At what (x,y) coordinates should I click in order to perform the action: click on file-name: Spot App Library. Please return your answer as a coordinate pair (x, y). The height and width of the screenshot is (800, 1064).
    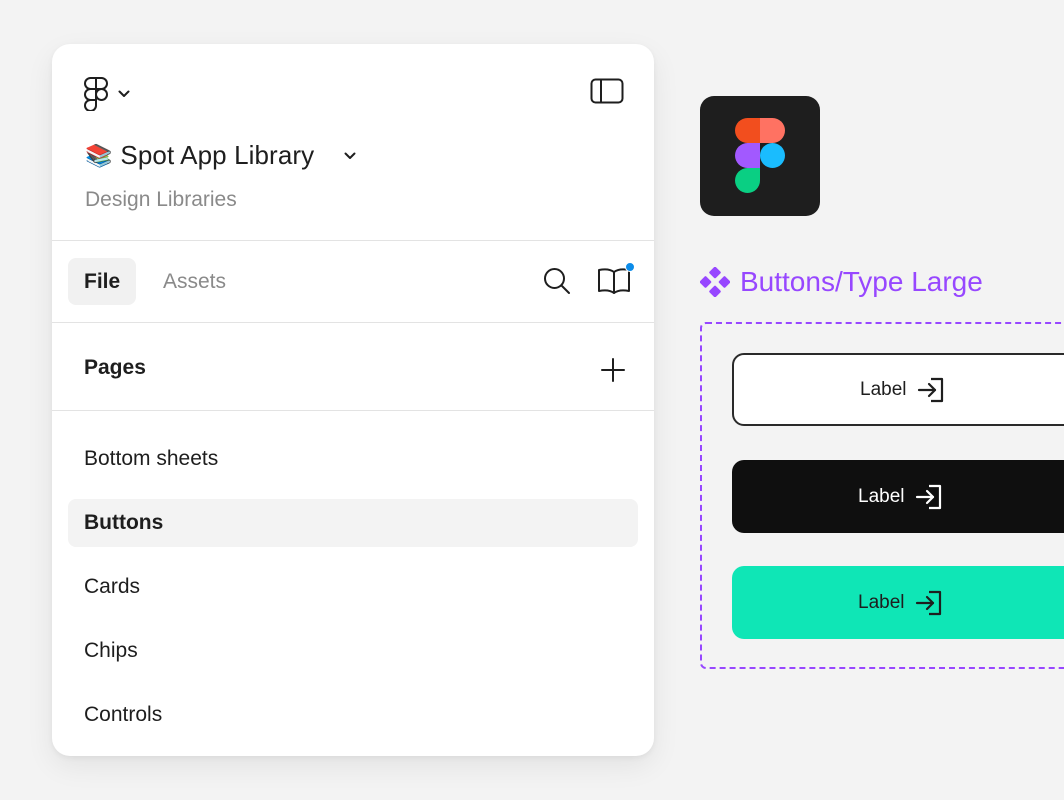
    Looking at the image, I should click on (217, 155).